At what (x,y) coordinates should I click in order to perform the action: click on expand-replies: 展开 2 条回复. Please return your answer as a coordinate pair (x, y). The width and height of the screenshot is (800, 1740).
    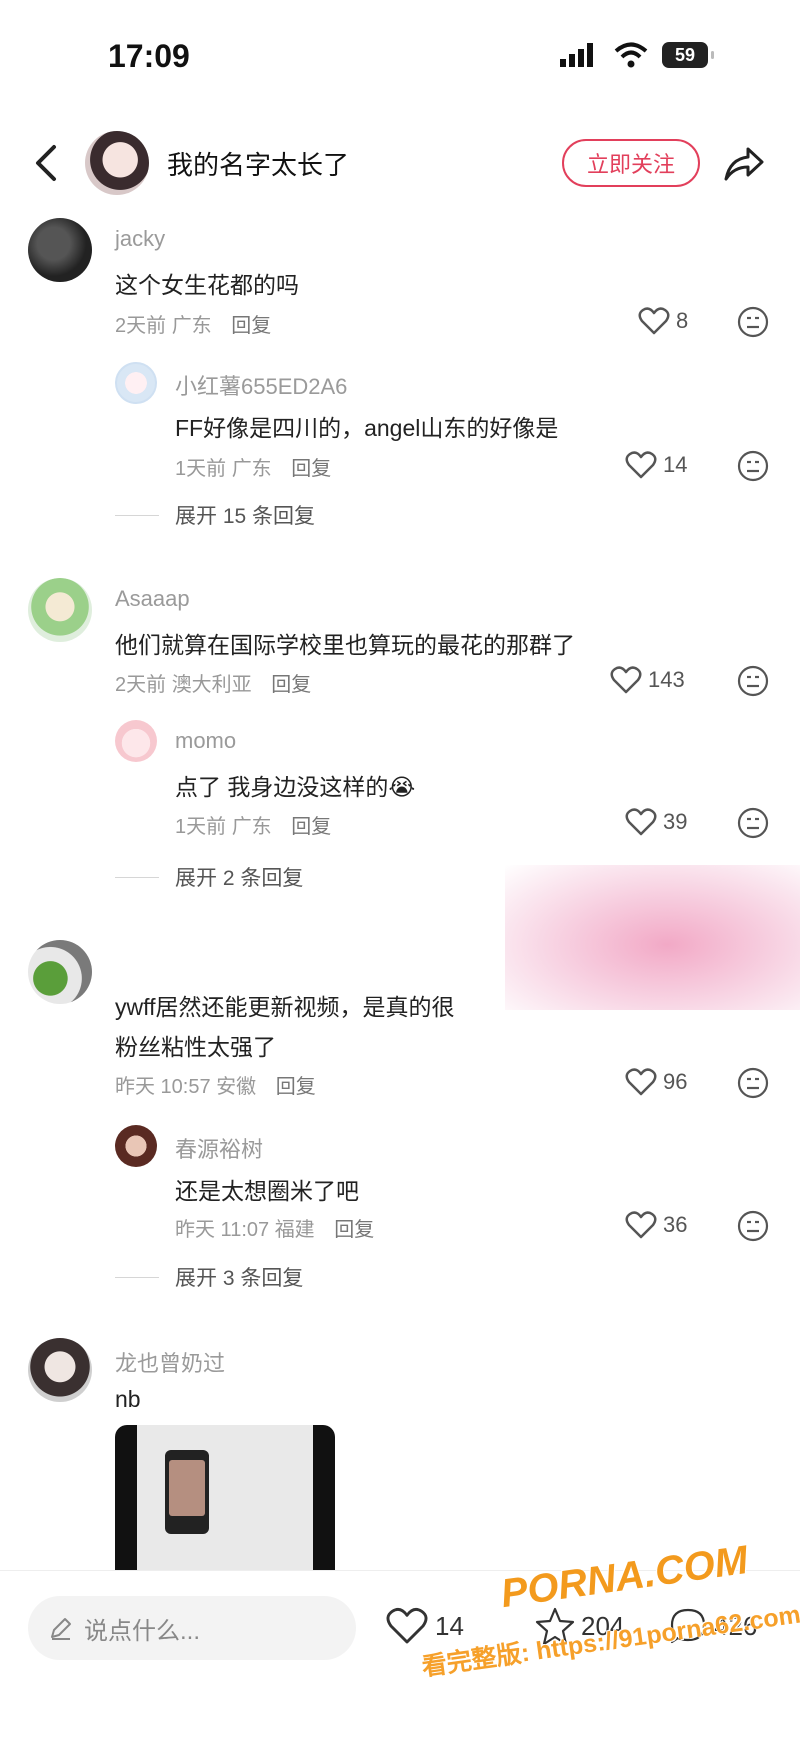
    Looking at the image, I should click on (209, 877).